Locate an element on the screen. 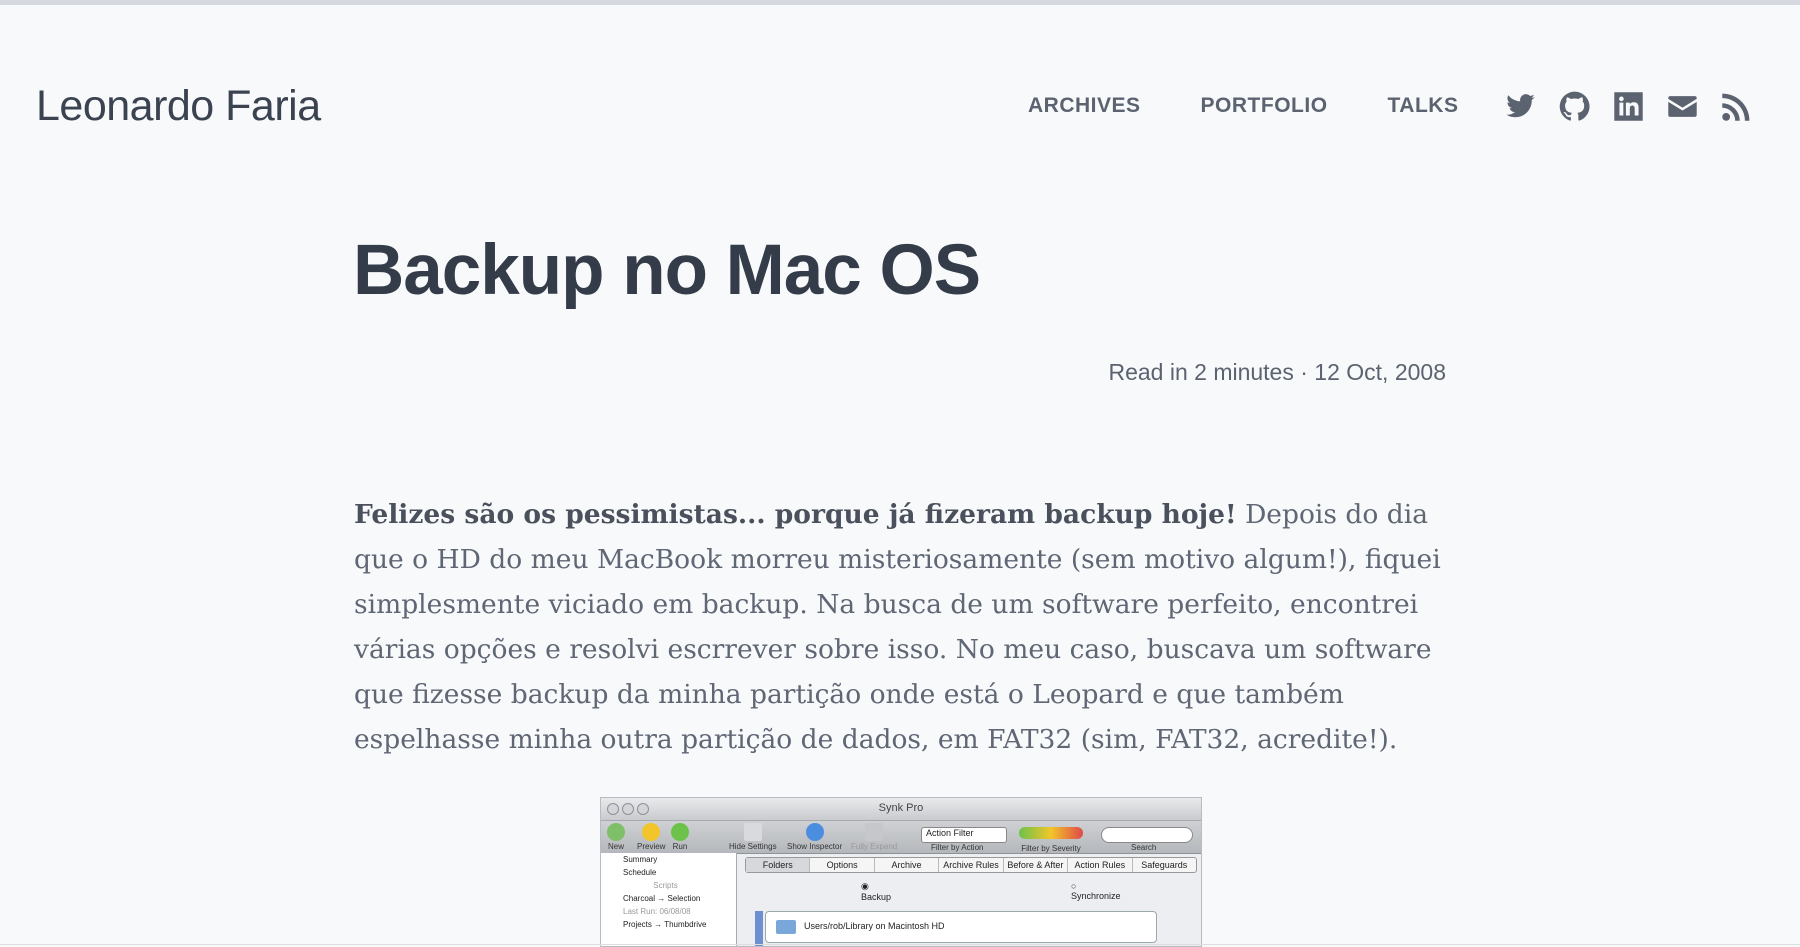  nav-talks: TALKS is located at coordinates (1423, 106).